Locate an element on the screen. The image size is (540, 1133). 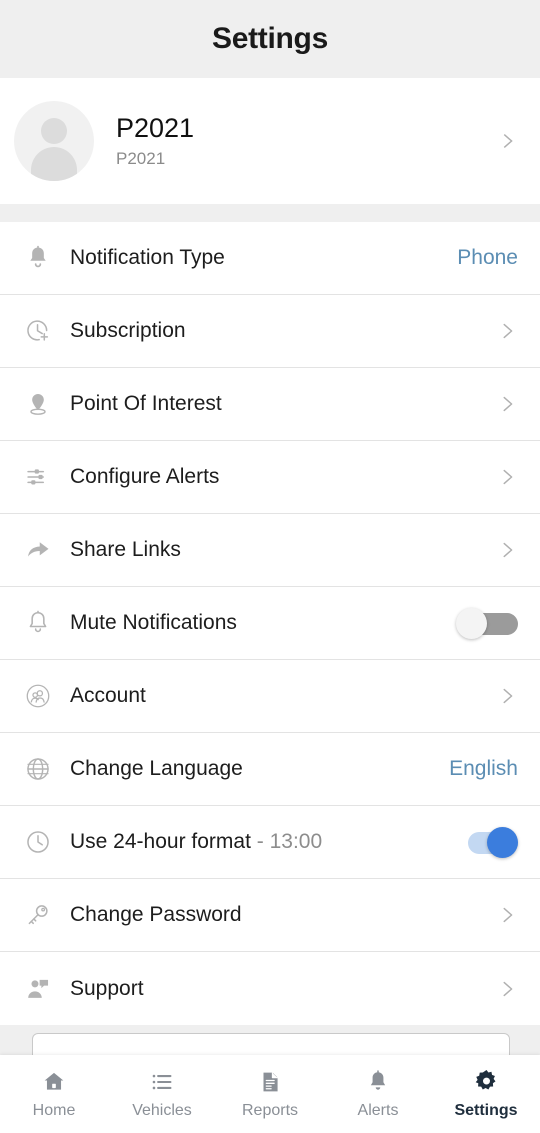
settings-row-value: English is located at coordinates (483, 769).